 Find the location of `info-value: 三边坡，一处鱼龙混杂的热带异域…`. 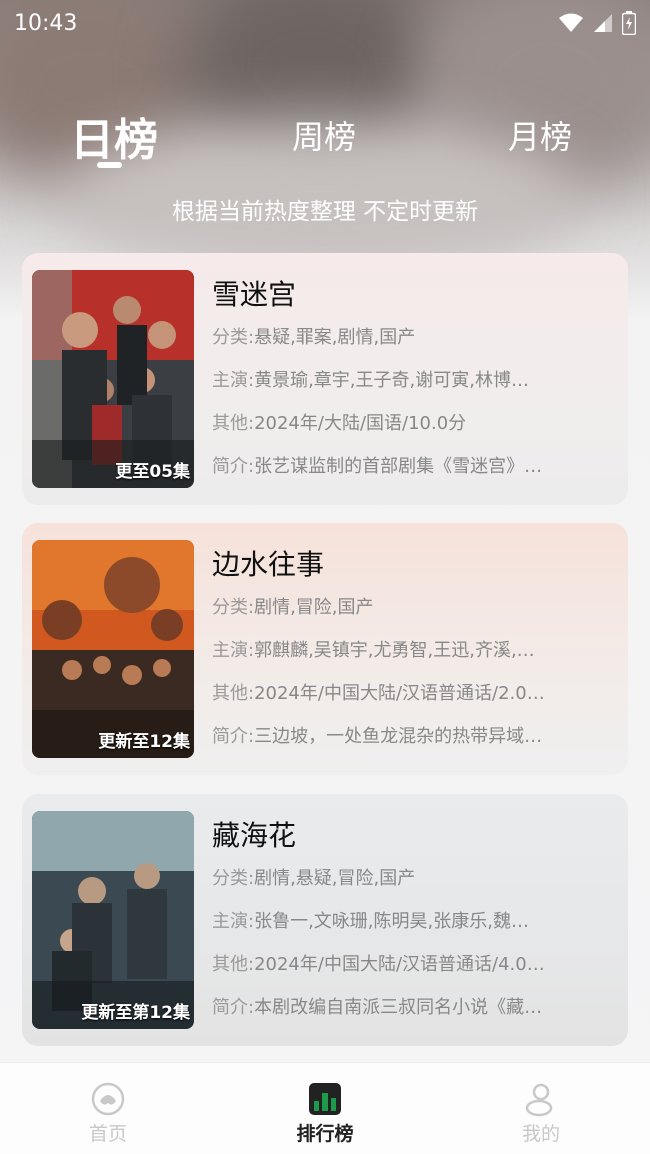

info-value: 三边坡，一处鱼龙混杂的热带异域… is located at coordinates (398, 736).